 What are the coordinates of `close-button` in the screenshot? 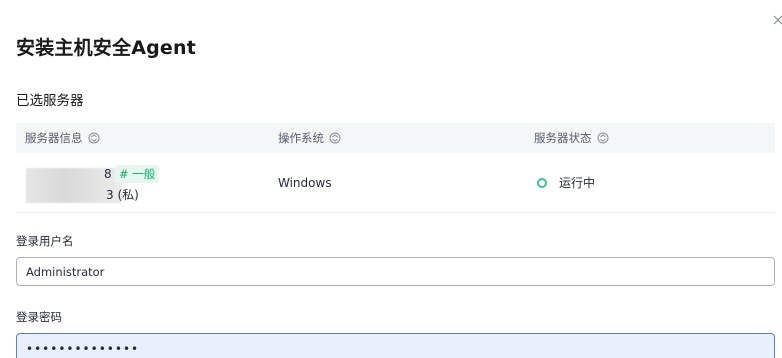 It's located at (777, 20).